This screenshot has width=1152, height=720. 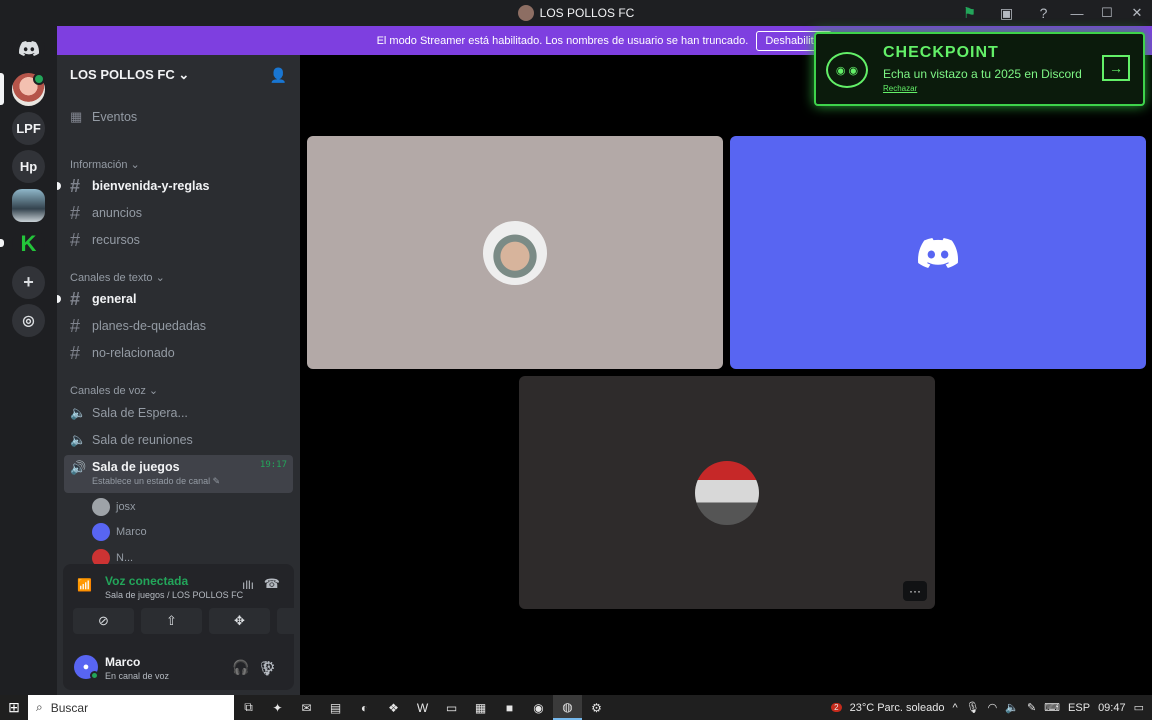 What do you see at coordinates (131, 707) in the screenshot?
I see `taskbar-search: ⌕ Buscar` at bounding box center [131, 707].